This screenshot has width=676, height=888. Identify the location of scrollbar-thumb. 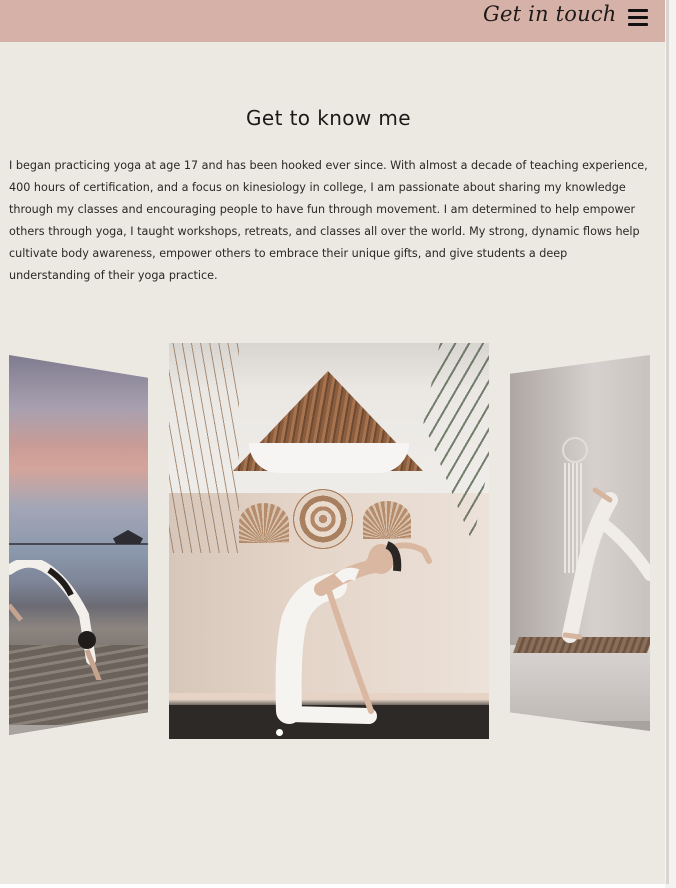
(667, 442).